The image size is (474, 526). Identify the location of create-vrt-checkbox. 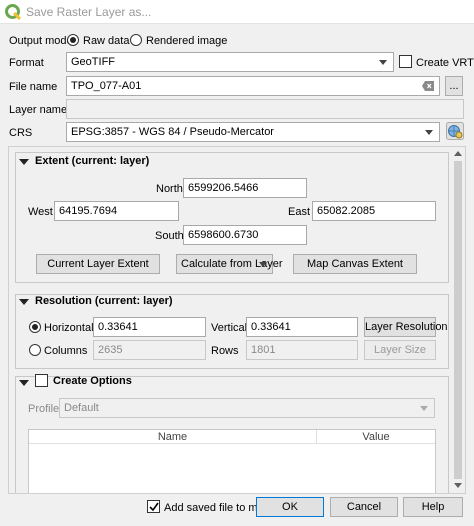
(405, 61).